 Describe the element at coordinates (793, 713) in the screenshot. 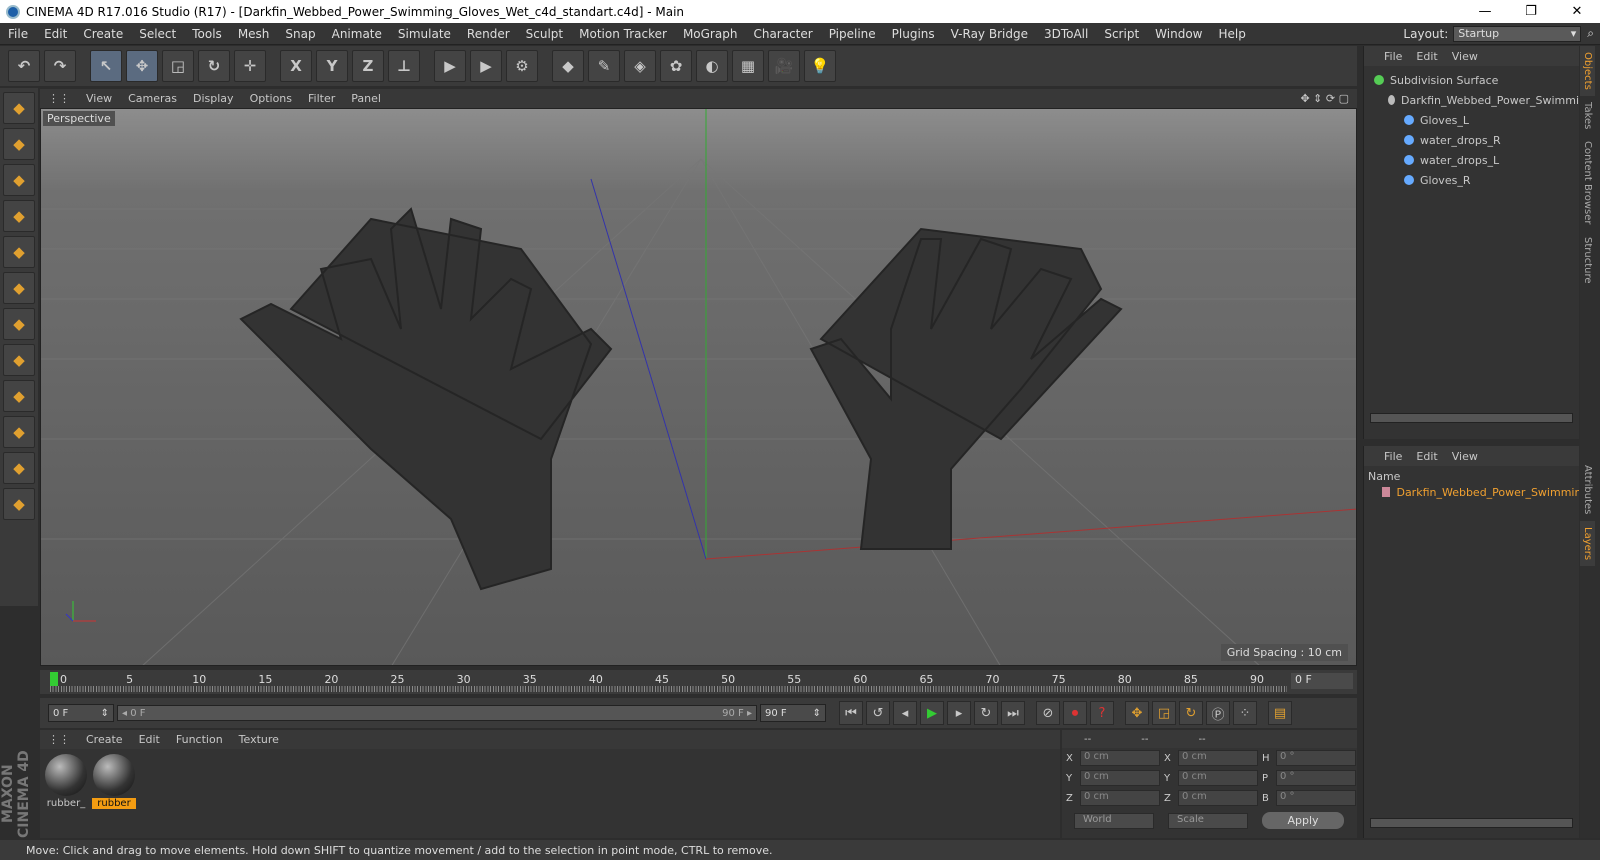

I see `end-frame-field: 90 F ⇕` at that location.